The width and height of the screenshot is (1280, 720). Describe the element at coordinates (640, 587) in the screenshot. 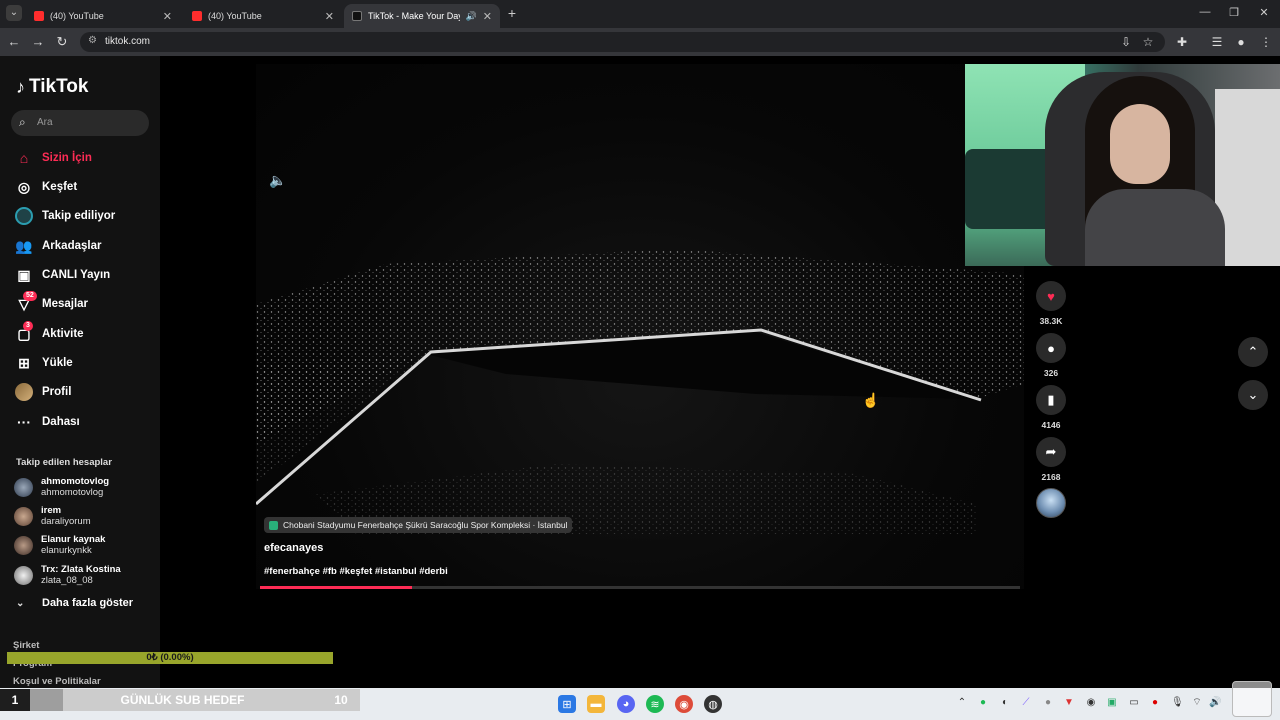

I see `video-progress-bar` at that location.